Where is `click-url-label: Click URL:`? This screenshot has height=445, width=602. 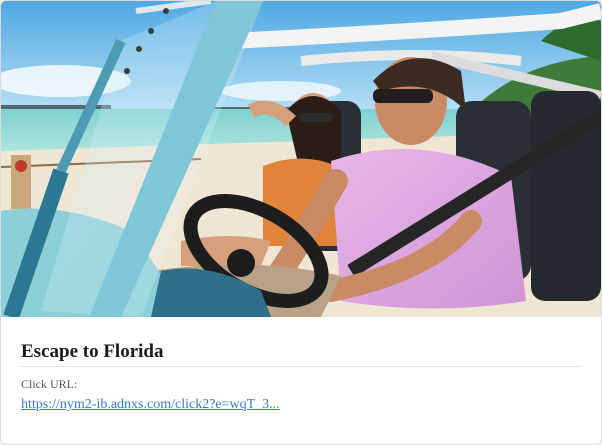 click-url-label: Click URL: is located at coordinates (49, 384).